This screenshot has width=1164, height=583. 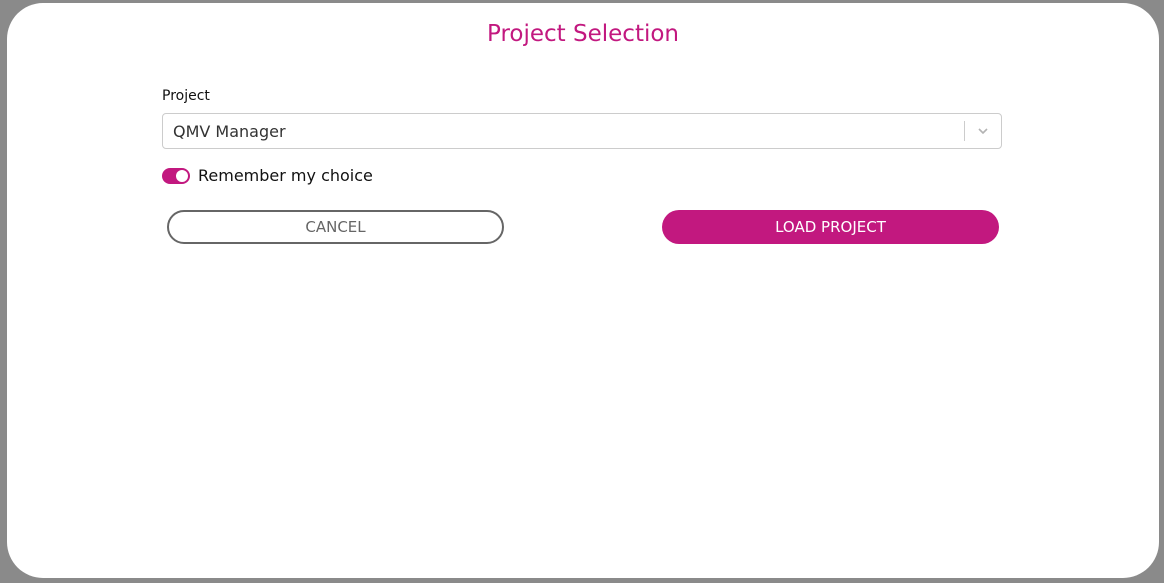 I want to click on project-field-label: Project, so click(x=186, y=96).